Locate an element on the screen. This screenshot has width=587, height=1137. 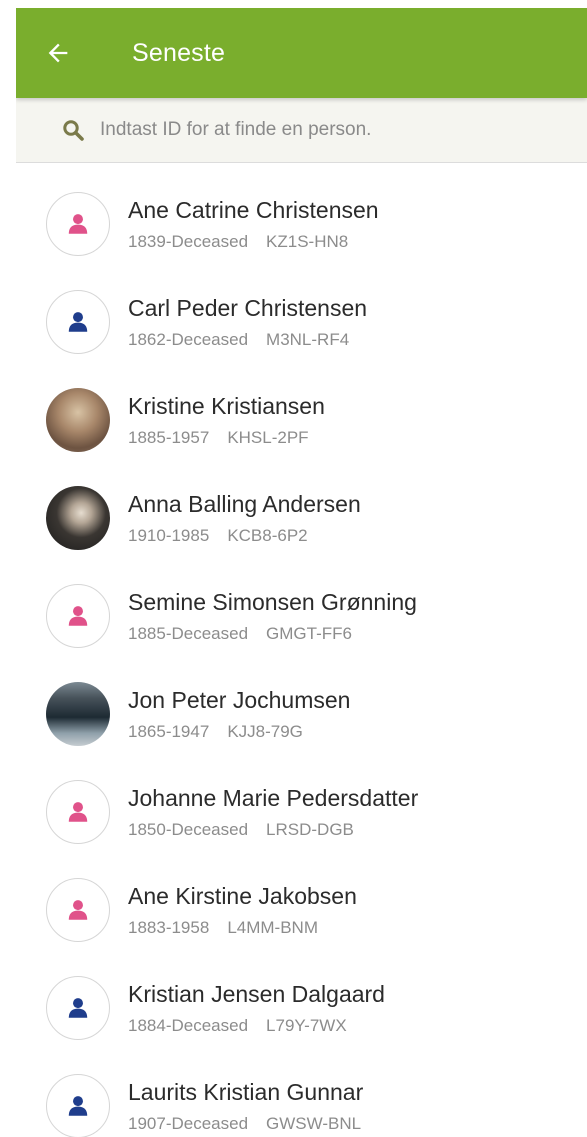
app-header: Seneste is located at coordinates (301, 53).